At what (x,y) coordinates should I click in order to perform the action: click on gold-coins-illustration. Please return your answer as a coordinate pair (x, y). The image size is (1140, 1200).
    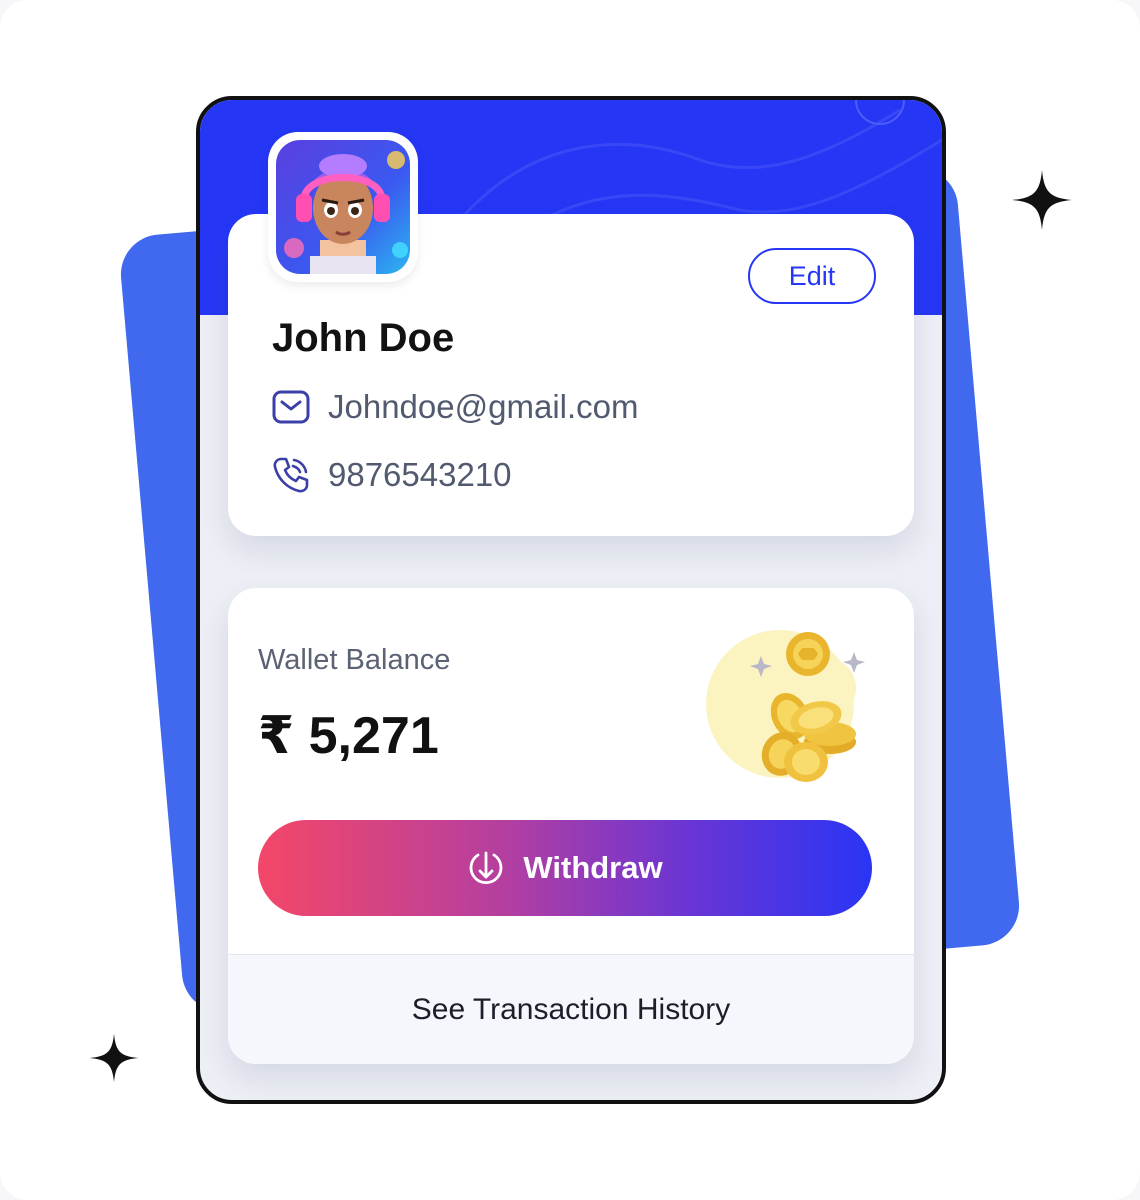
    Looking at the image, I should click on (785, 706).